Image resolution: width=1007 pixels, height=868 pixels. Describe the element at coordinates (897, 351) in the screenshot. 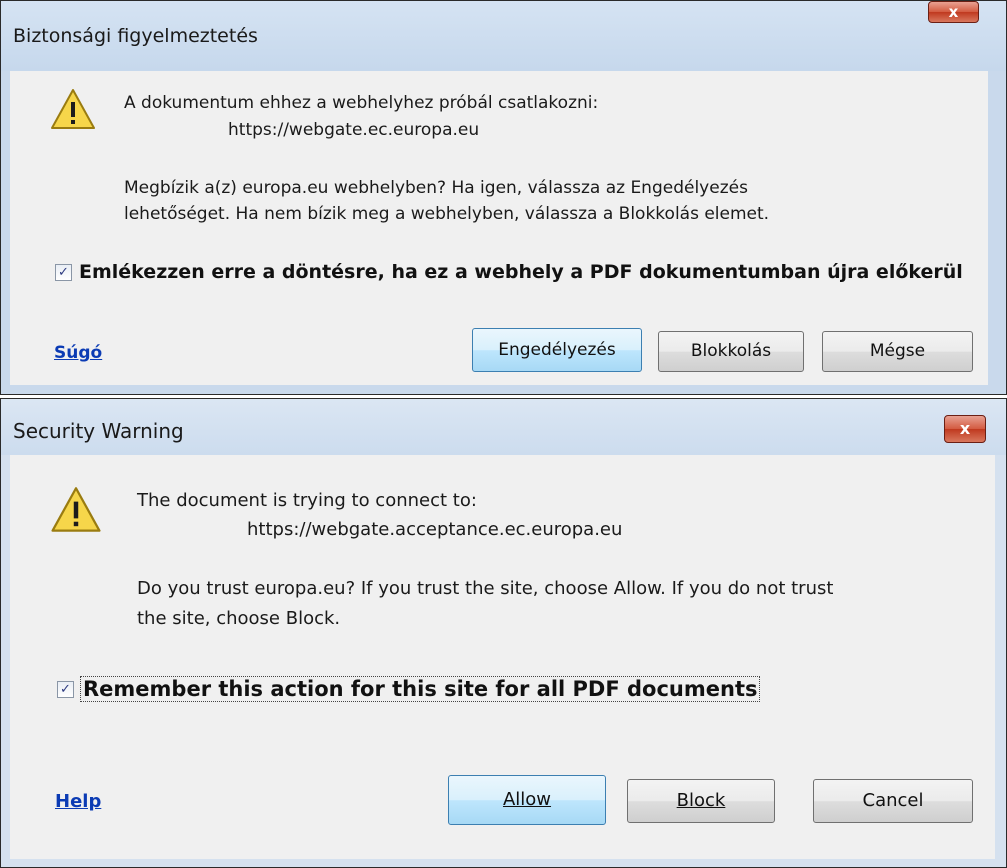

I see `cancel-button: Mégse` at that location.